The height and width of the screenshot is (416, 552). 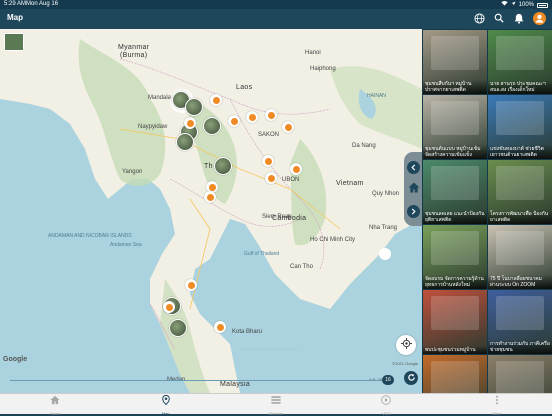 I want to click on map-label-sakon: SAKON, so click(x=269, y=135).